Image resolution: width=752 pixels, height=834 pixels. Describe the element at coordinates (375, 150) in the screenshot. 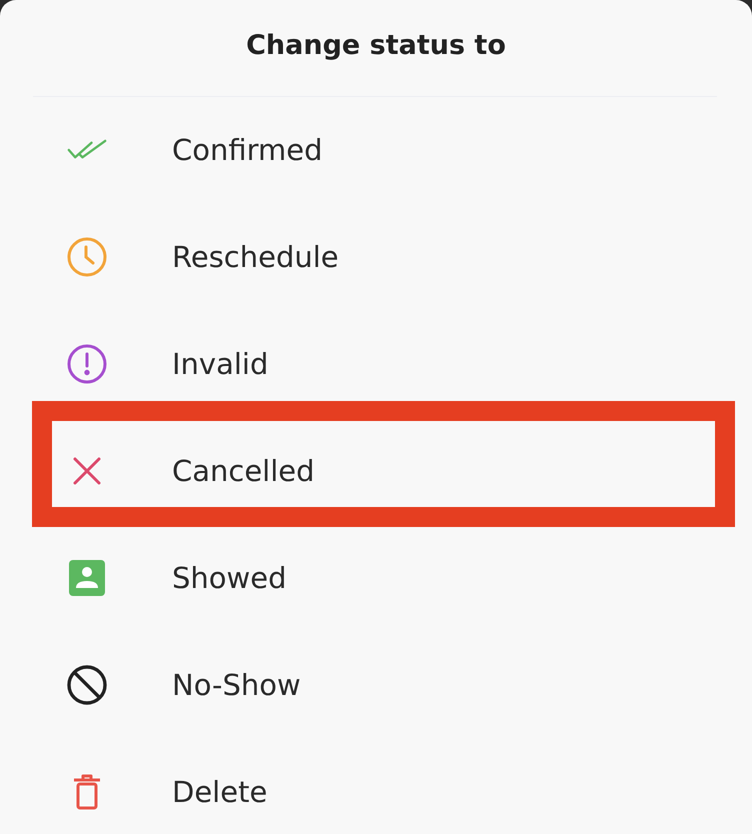

I see `status-option: Confirmed` at that location.